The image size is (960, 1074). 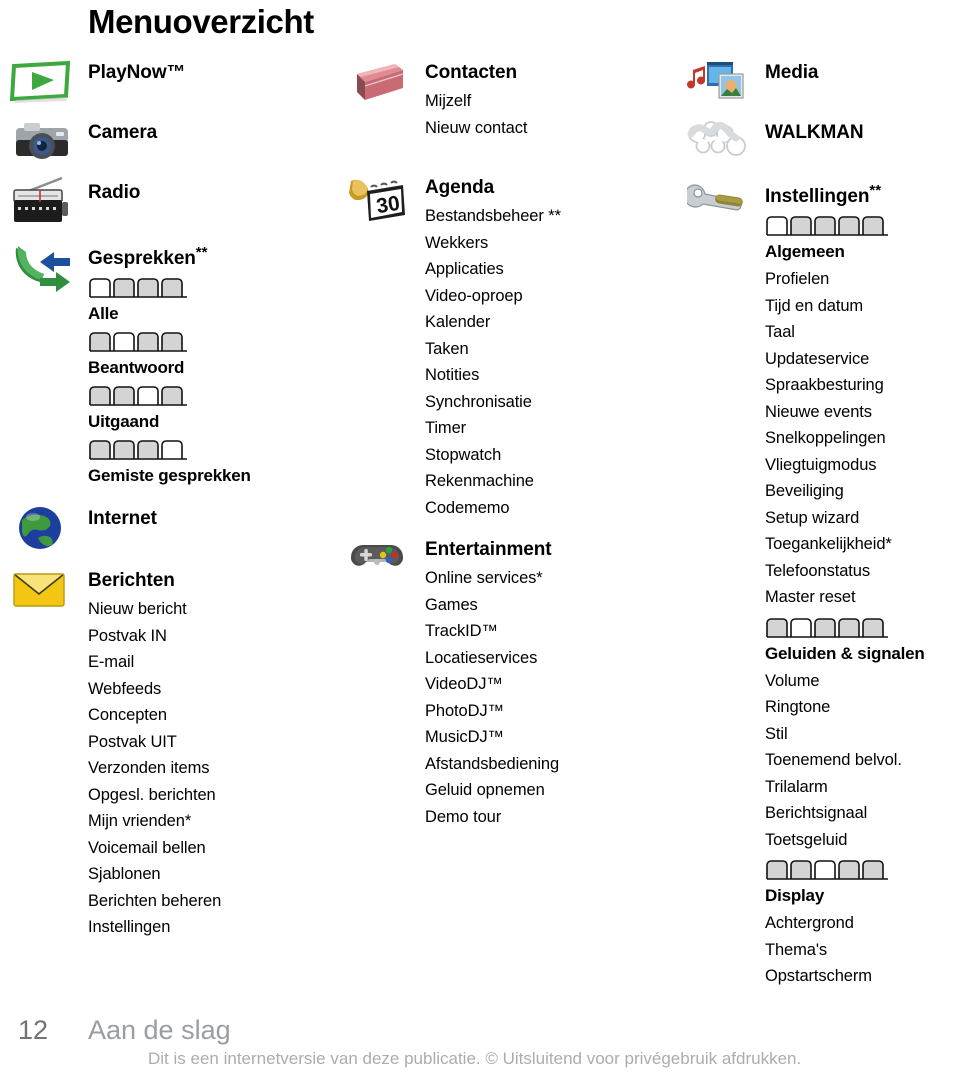 I want to click on menu-item: Rekenmachine, so click(x=550, y=481).